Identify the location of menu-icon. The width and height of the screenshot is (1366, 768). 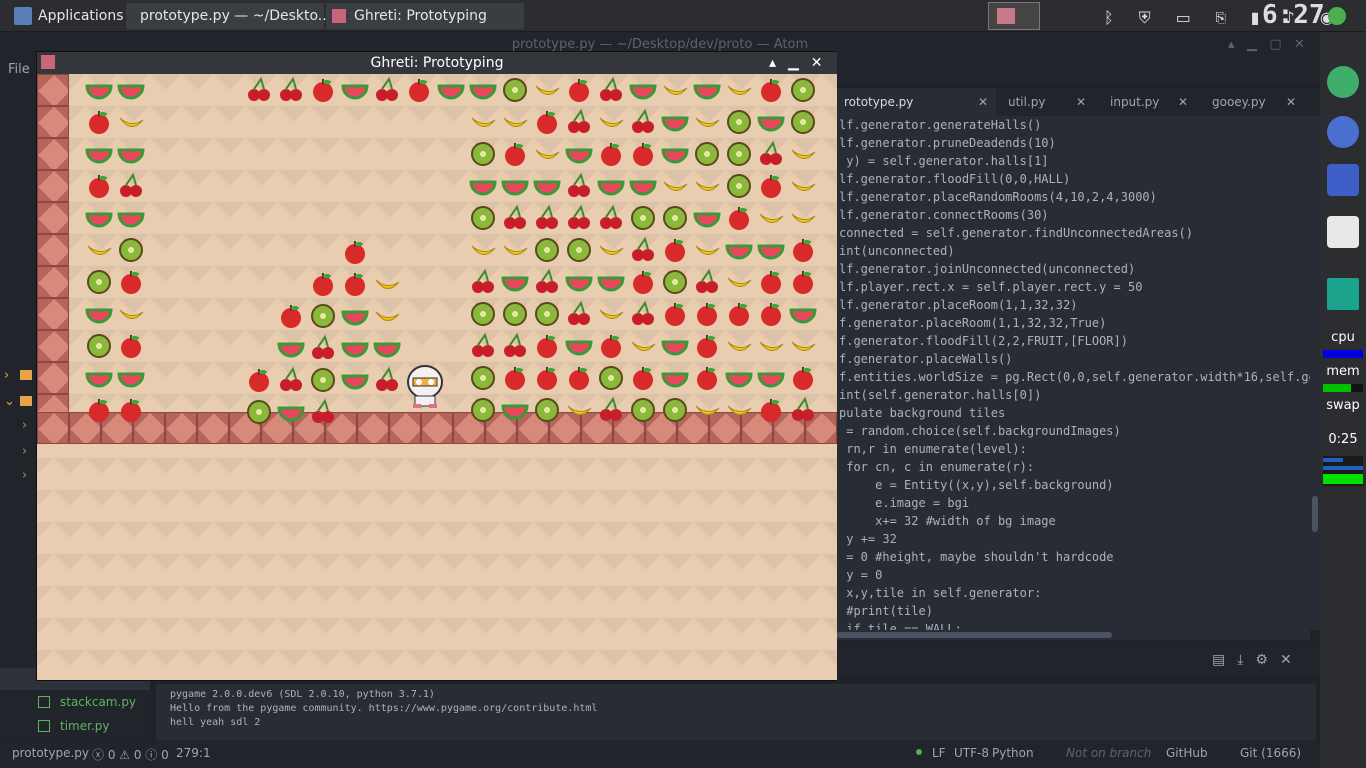
(23, 16).